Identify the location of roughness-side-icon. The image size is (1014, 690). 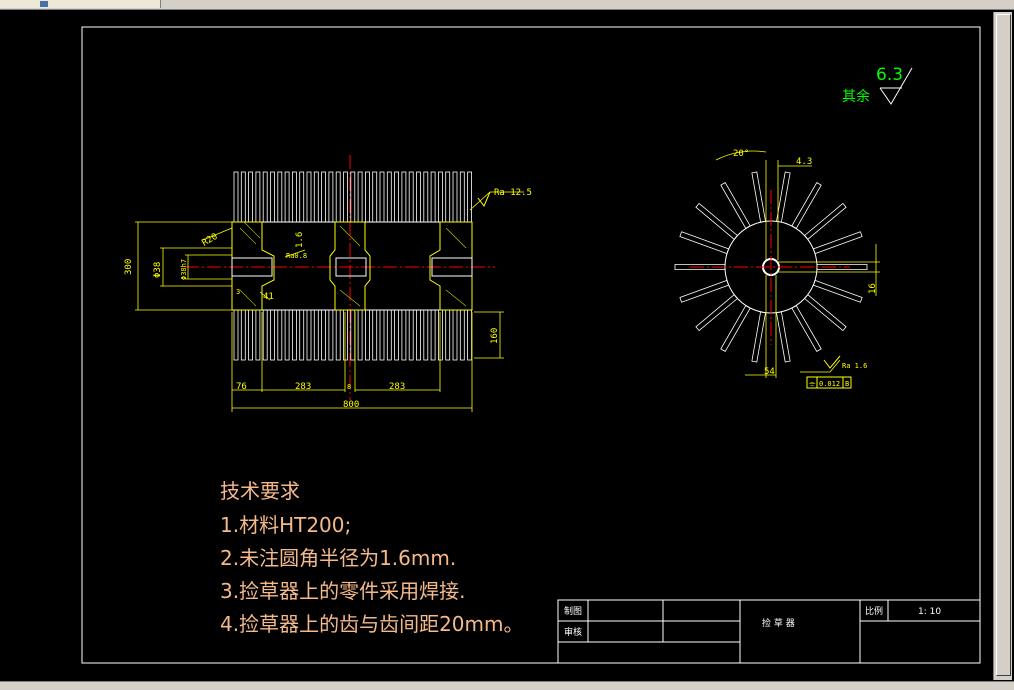
(832, 362).